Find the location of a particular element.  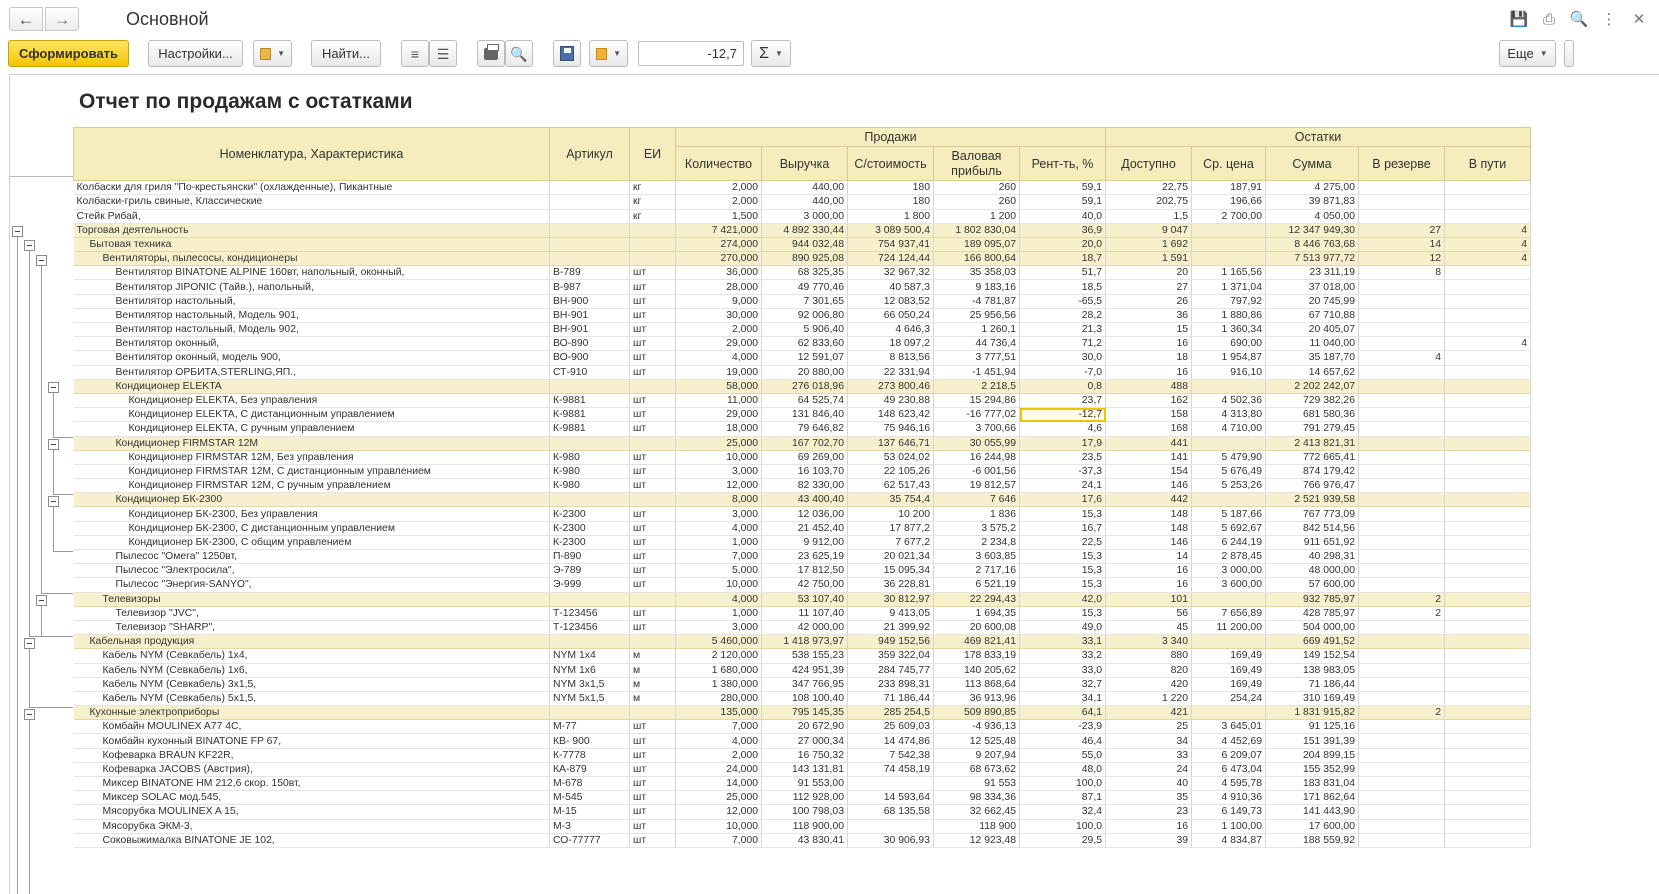

cell-revenue: 12 591,07 is located at coordinates (804, 358).